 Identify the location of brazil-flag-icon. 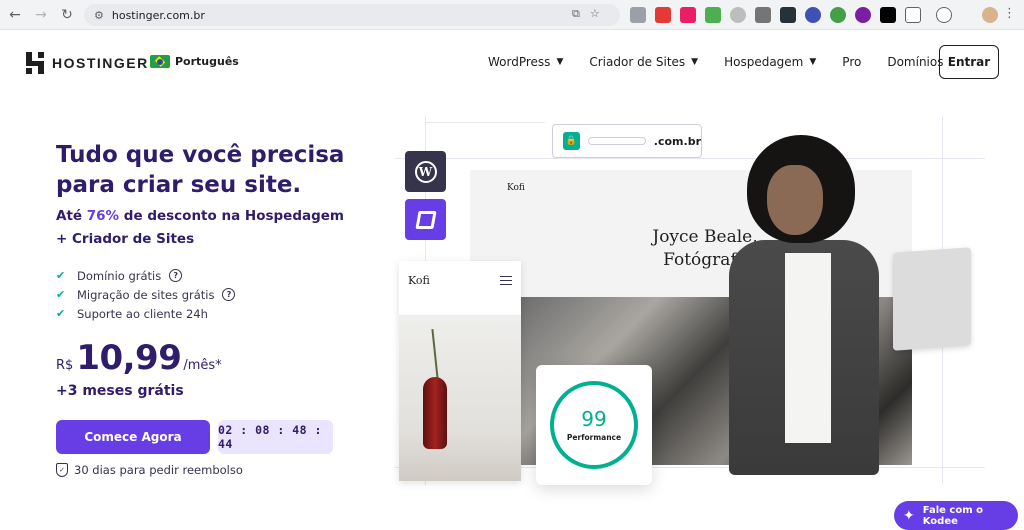
(160, 61).